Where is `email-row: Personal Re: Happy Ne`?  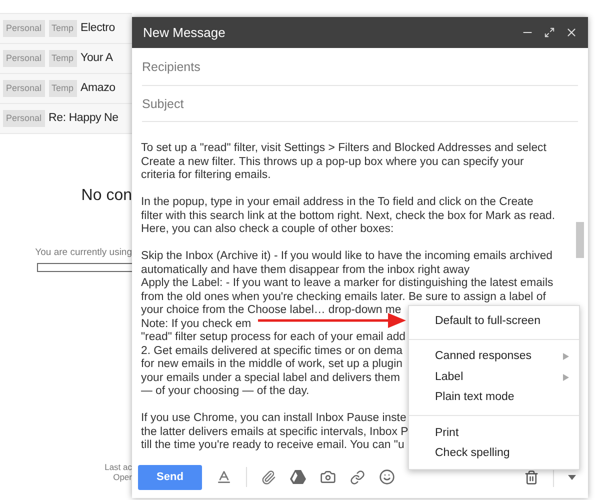 email-row: Personal Re: Happy Ne is located at coordinates (66, 118).